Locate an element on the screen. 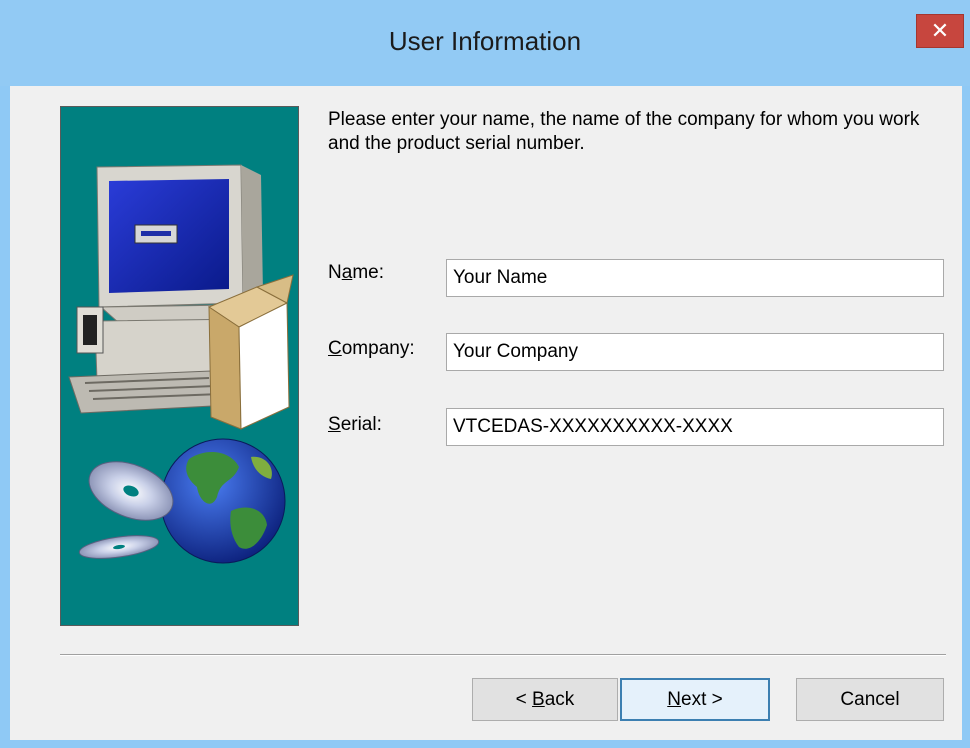 Image resolution: width=970 pixels, height=748 pixels. name-input is located at coordinates (695, 278).